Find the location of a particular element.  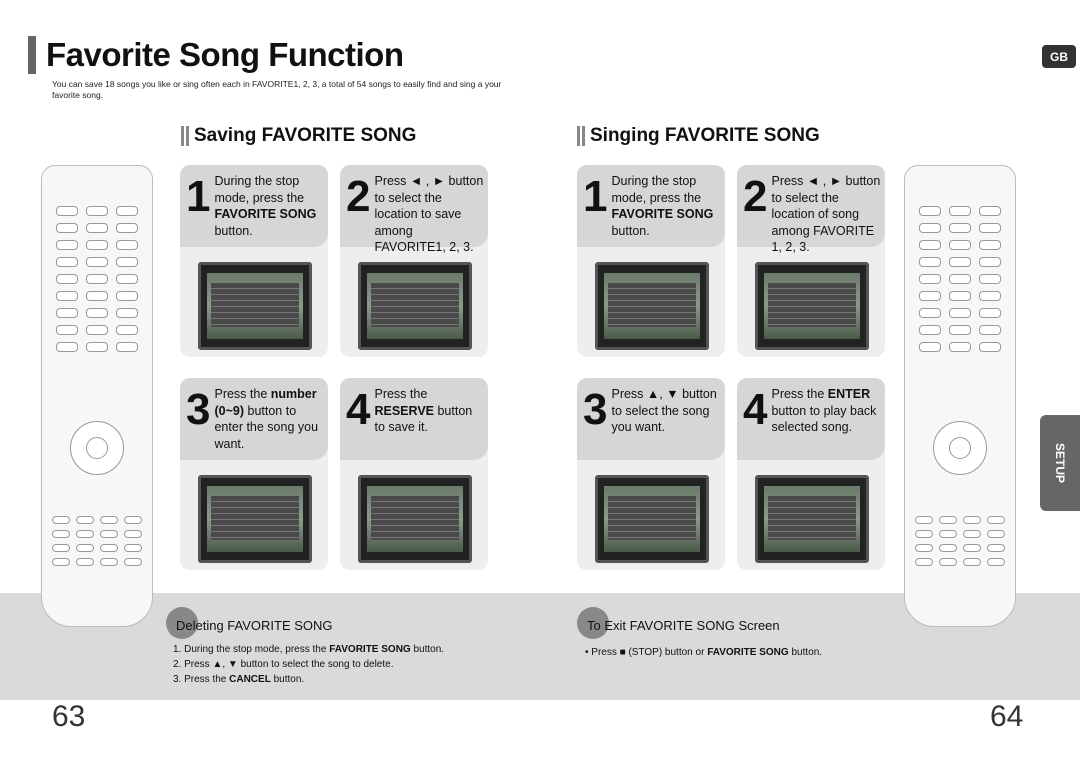

step-number: 3 is located at coordinates (595, 409).